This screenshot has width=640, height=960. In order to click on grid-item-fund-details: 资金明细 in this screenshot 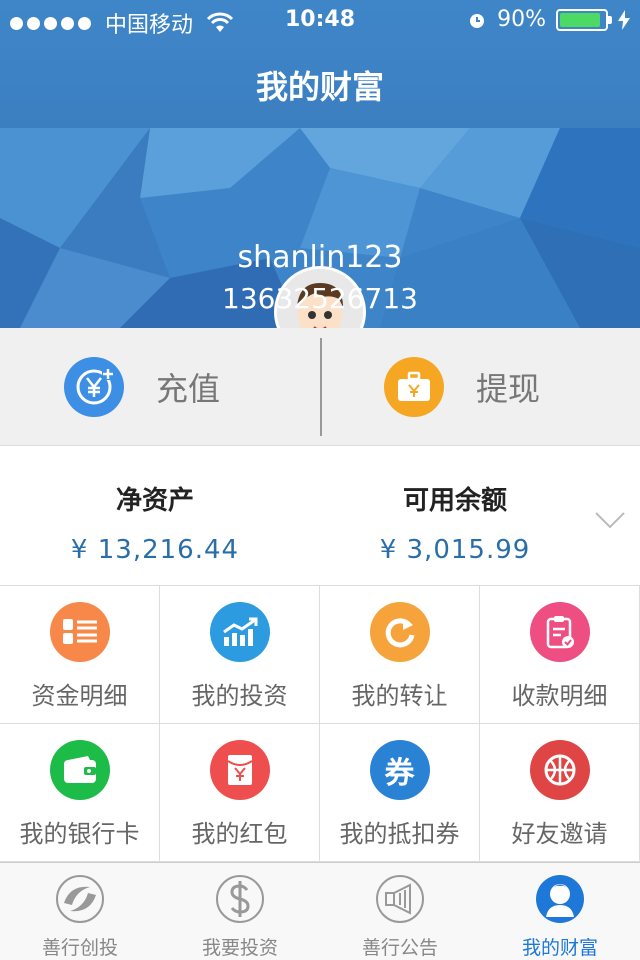, I will do `click(80, 655)`.